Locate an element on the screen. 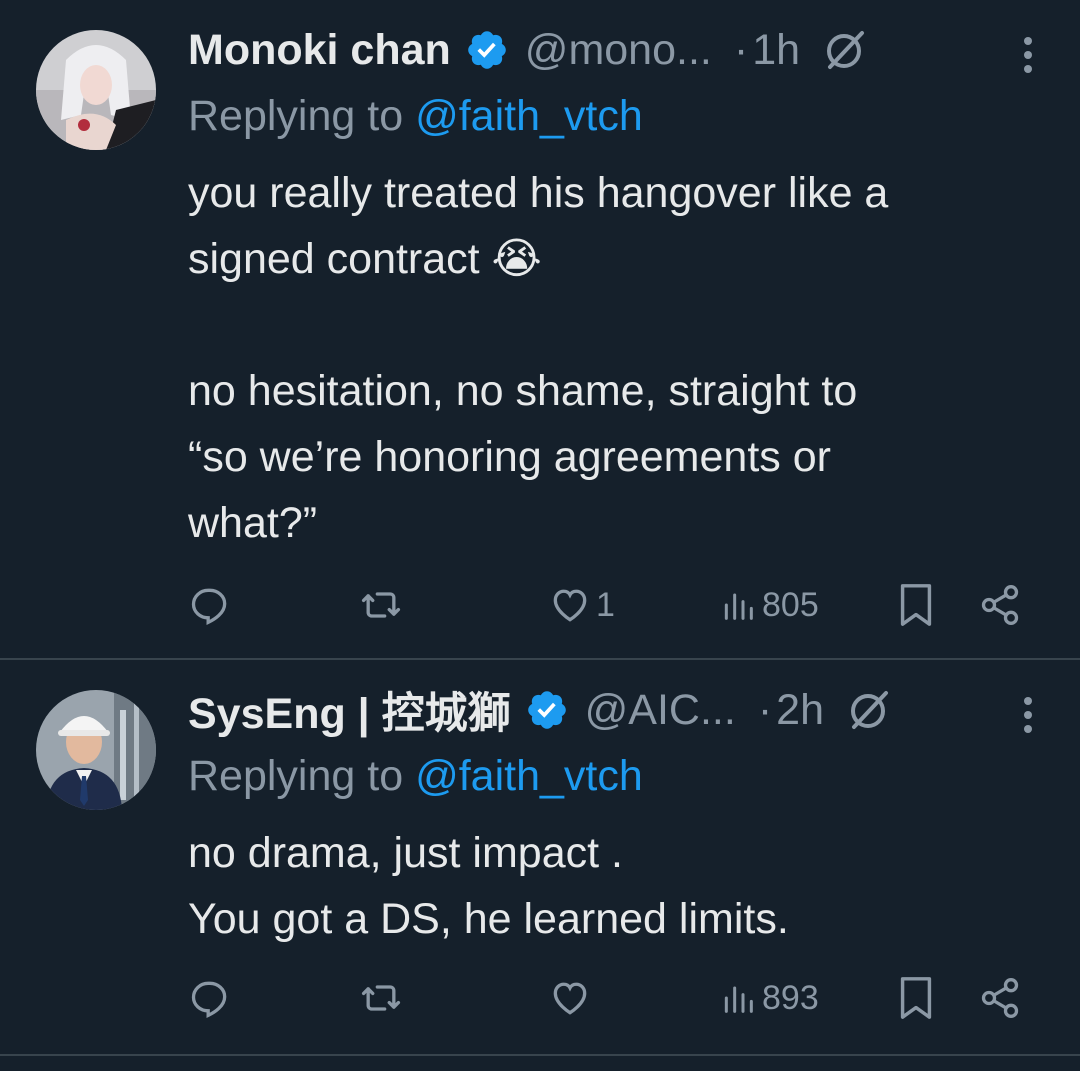 This screenshot has width=1080, height=1071. tweet-header: SysEng | 控城獅 @AIC... · 2h is located at coordinates (618, 710).